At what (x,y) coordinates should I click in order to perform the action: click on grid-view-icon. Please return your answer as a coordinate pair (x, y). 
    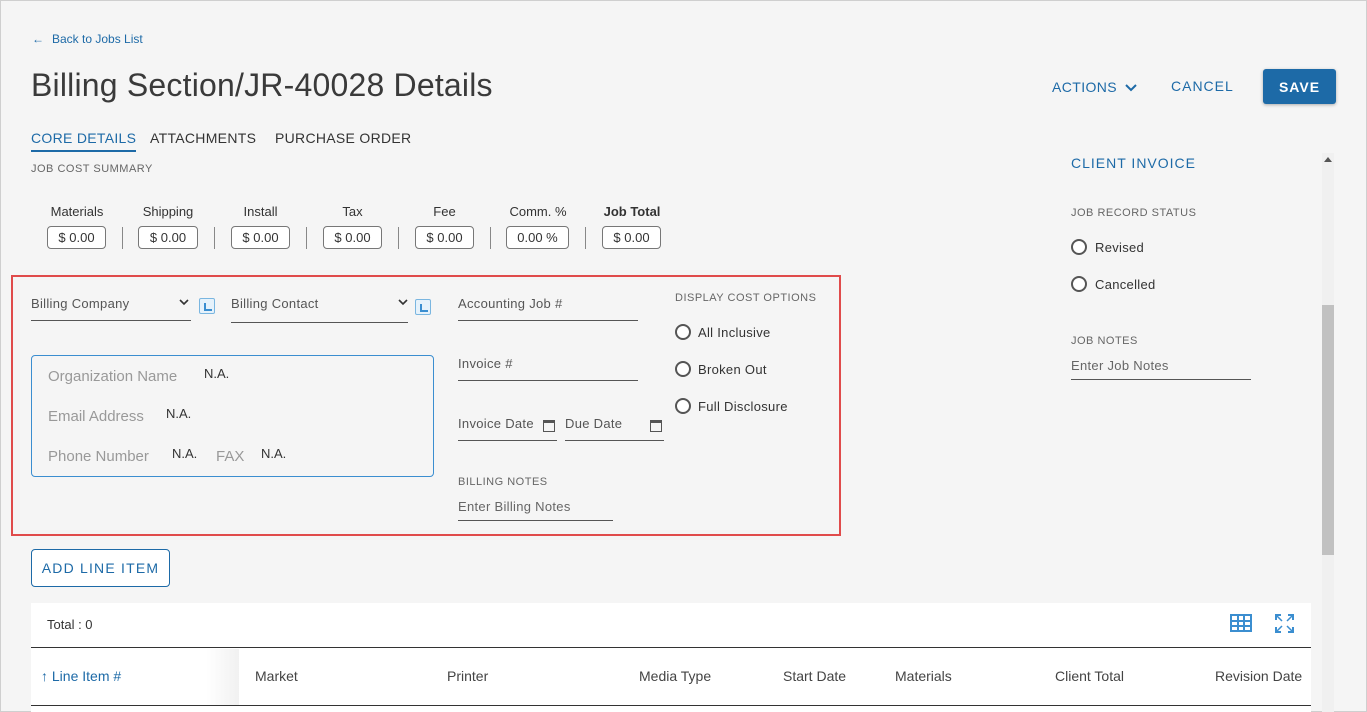
    Looking at the image, I should click on (1241, 623).